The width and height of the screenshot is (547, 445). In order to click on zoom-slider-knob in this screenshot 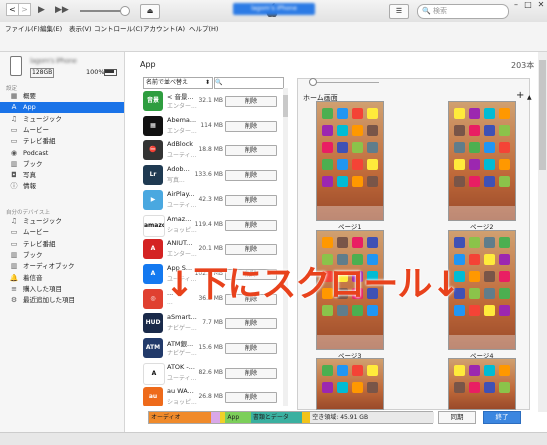, I will do `click(313, 82)`.